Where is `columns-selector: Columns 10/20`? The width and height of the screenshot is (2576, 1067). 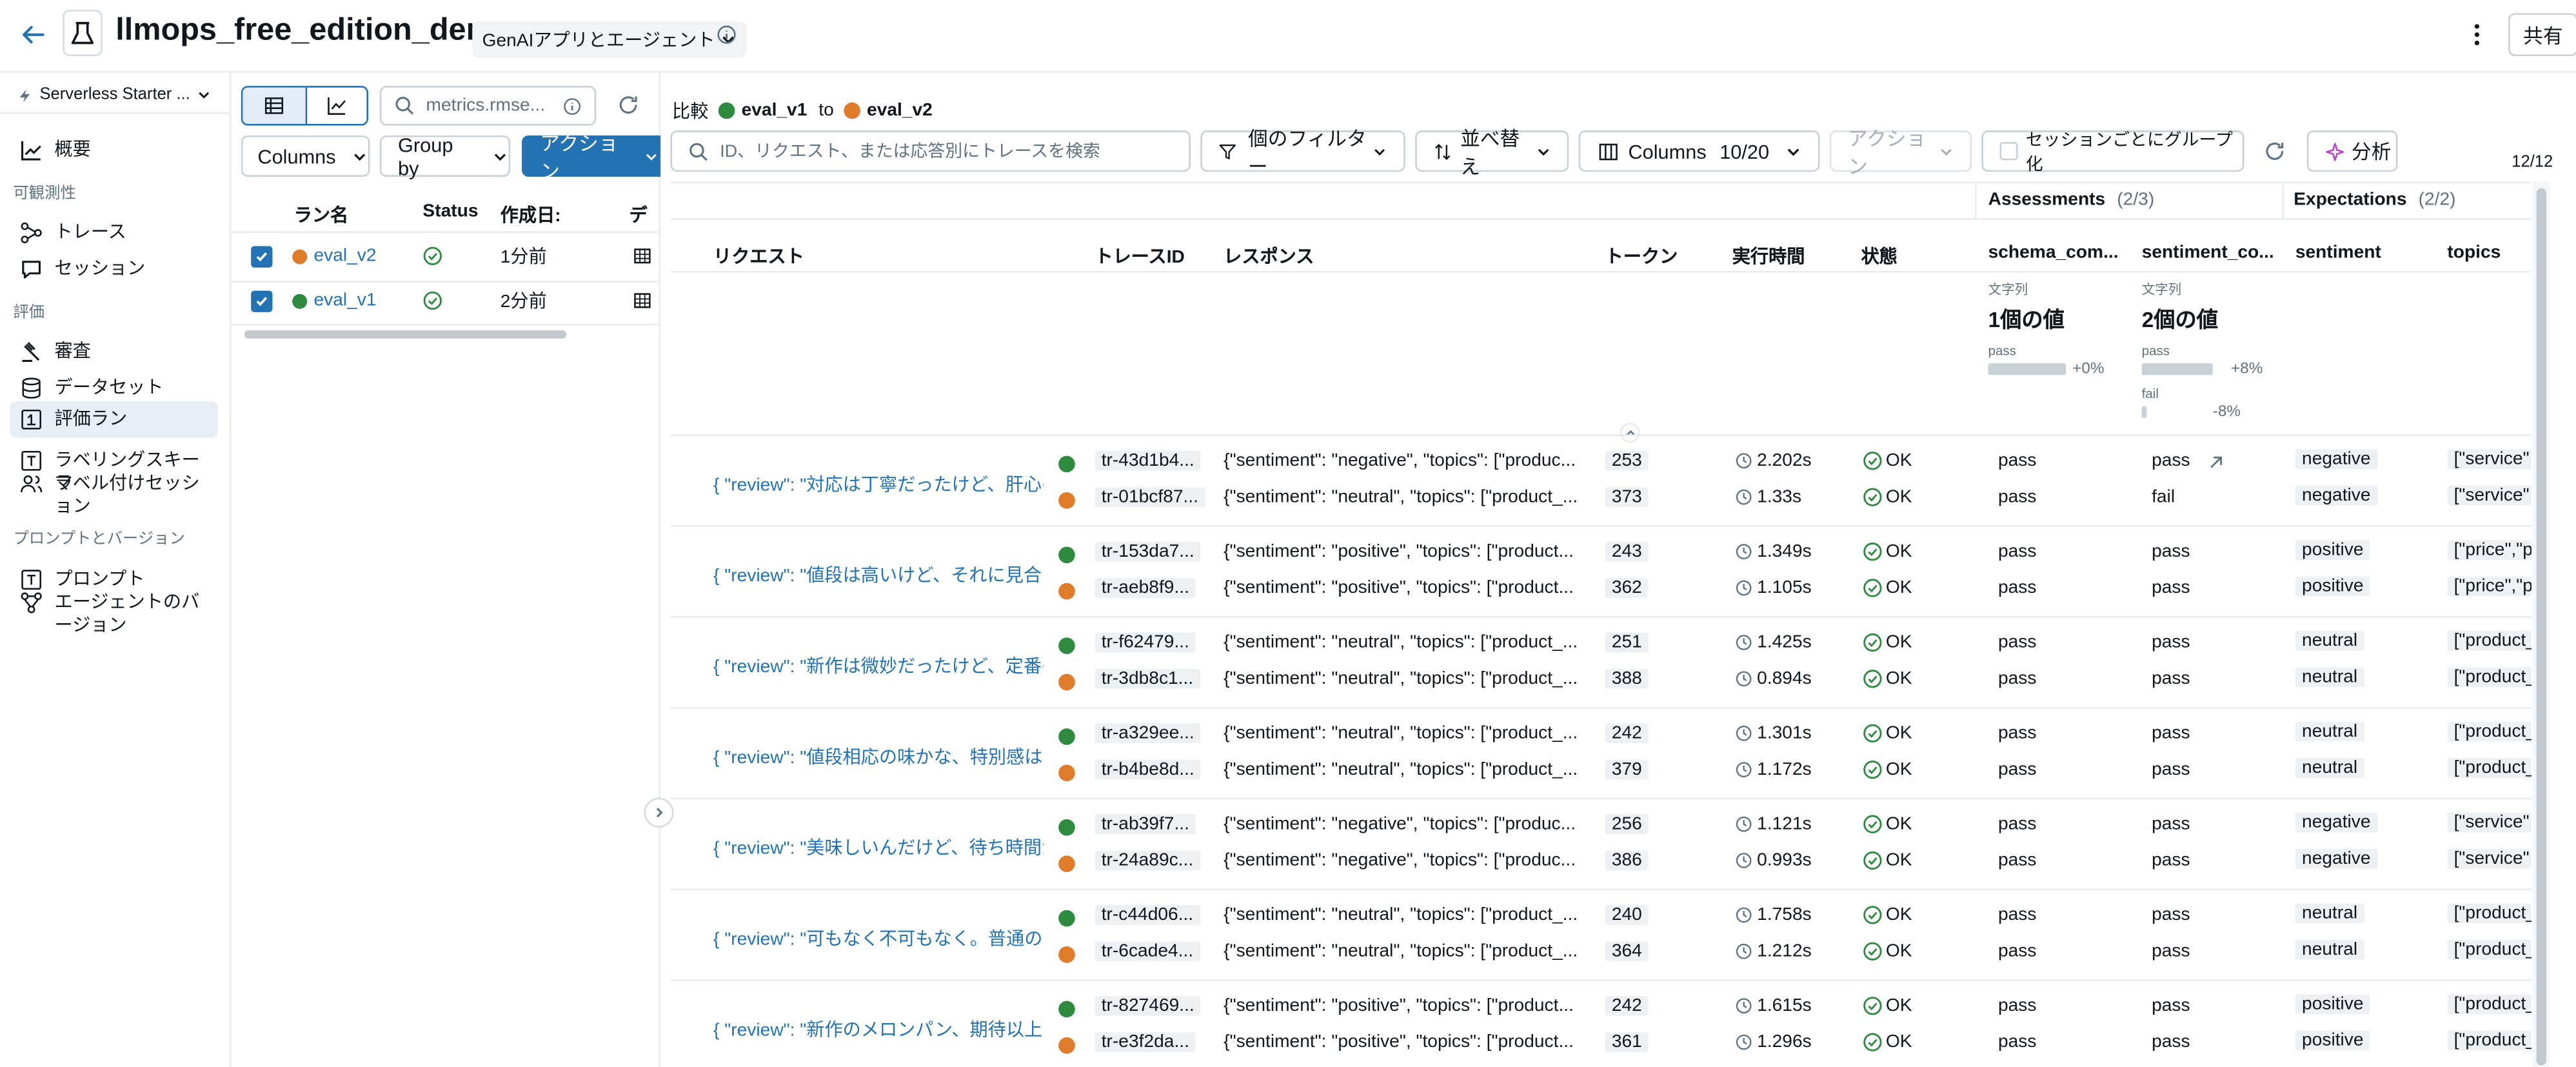
columns-selector: Columns 10/20 is located at coordinates (1699, 151).